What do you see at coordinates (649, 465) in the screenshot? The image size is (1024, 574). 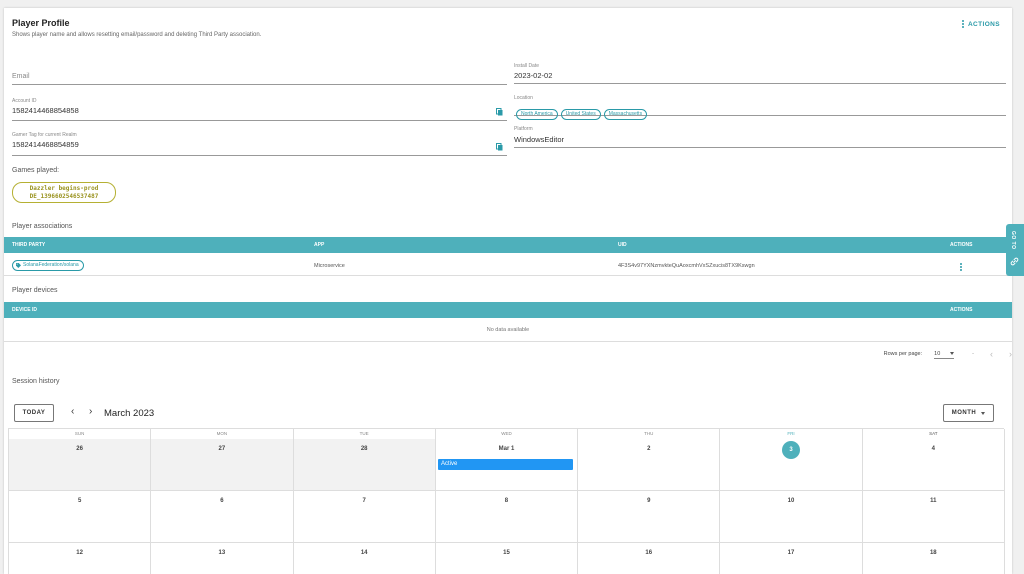 I see `calendar-day-cell: 2` at bounding box center [649, 465].